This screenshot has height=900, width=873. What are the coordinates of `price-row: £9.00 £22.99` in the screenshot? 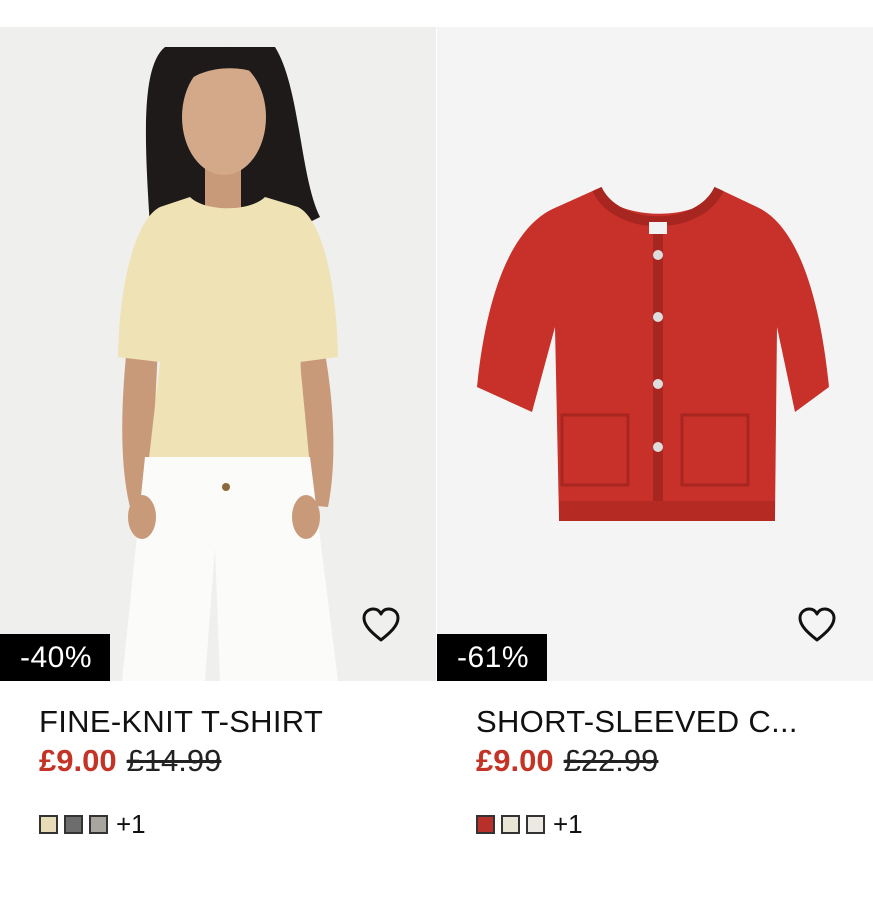 It's located at (567, 761).